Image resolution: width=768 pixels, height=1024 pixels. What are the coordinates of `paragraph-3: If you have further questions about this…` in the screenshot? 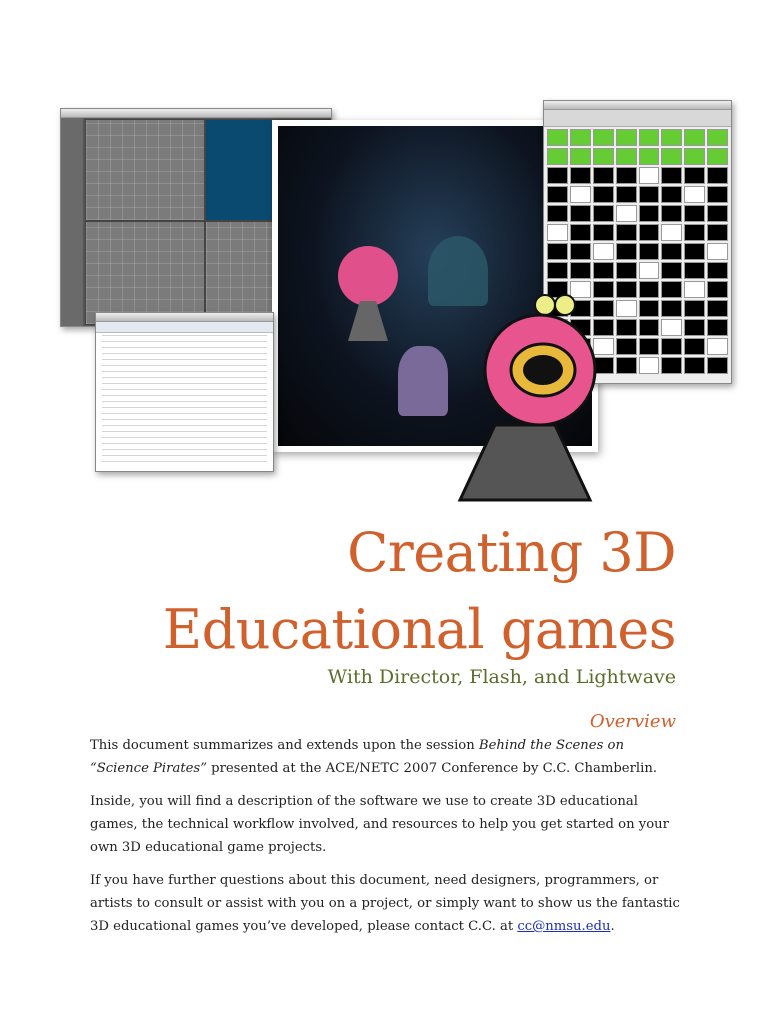 It's located at (385, 903).